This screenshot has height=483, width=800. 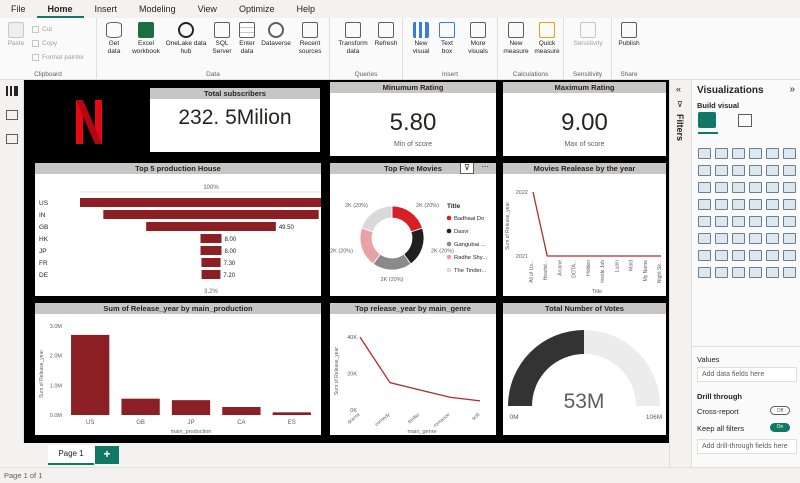 What do you see at coordinates (12, 115) in the screenshot?
I see `table-view-icon` at bounding box center [12, 115].